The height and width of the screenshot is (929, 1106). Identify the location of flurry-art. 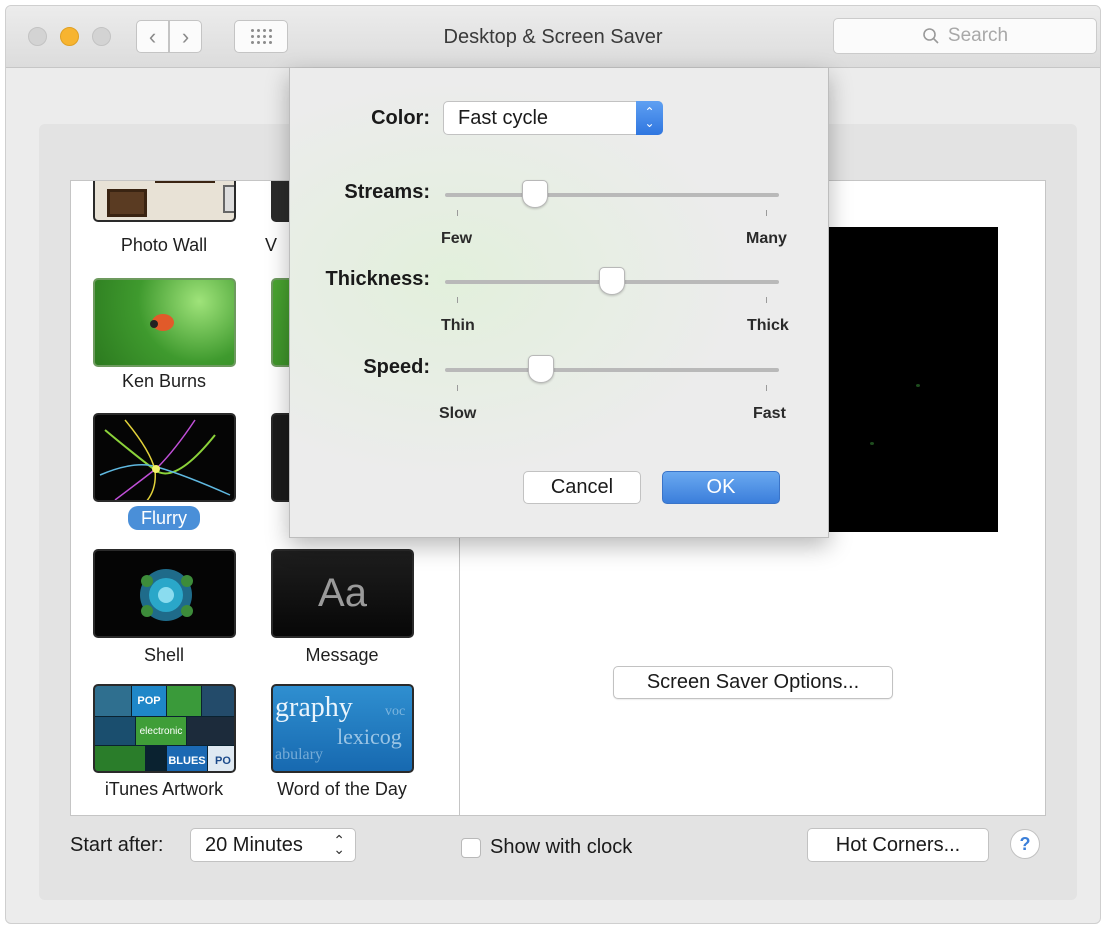
(165, 459).